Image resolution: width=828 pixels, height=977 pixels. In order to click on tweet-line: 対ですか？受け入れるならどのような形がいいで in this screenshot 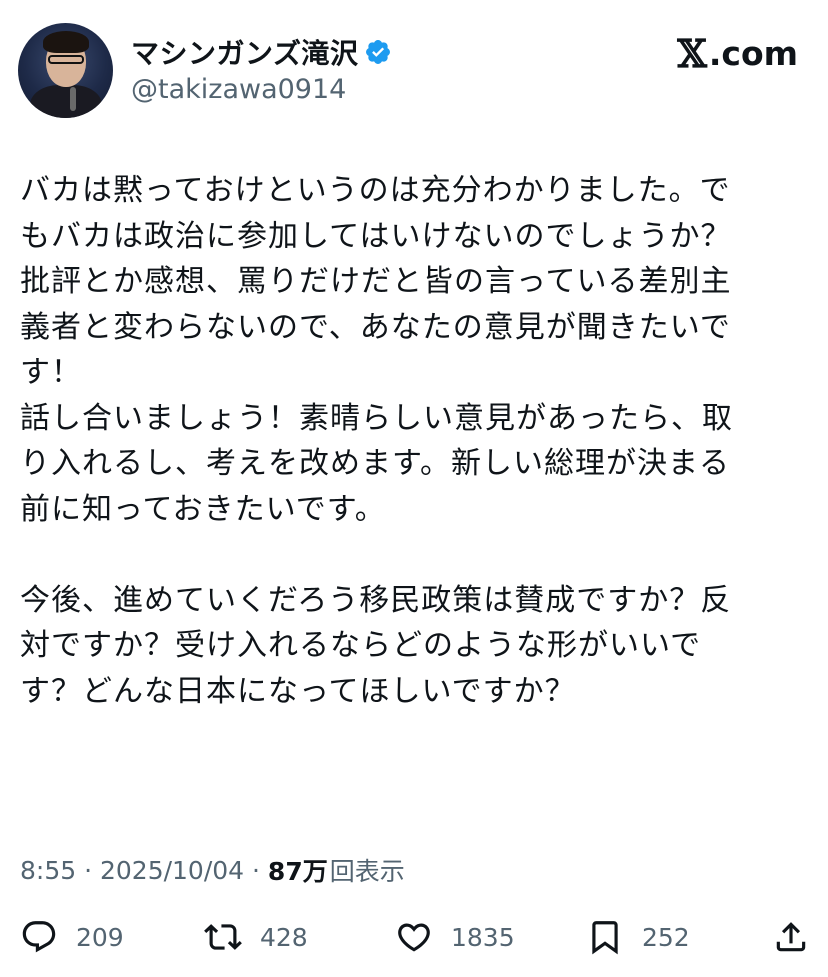, I will do `click(361, 645)`.